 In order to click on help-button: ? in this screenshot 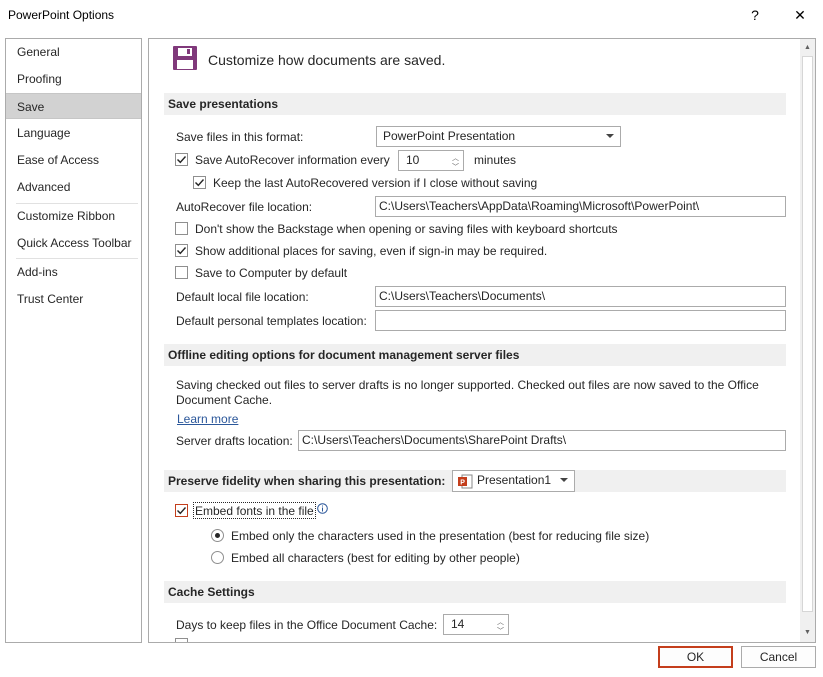, I will do `click(755, 15)`.